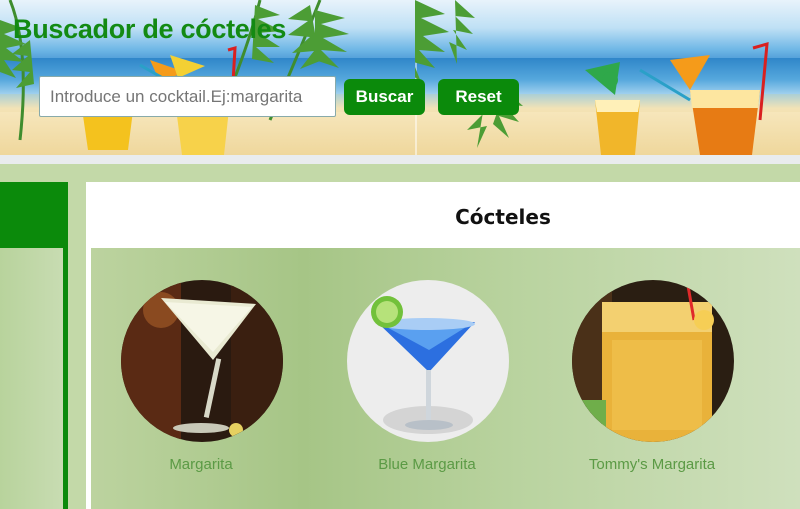  I want to click on reset-button: Reset, so click(478, 97).